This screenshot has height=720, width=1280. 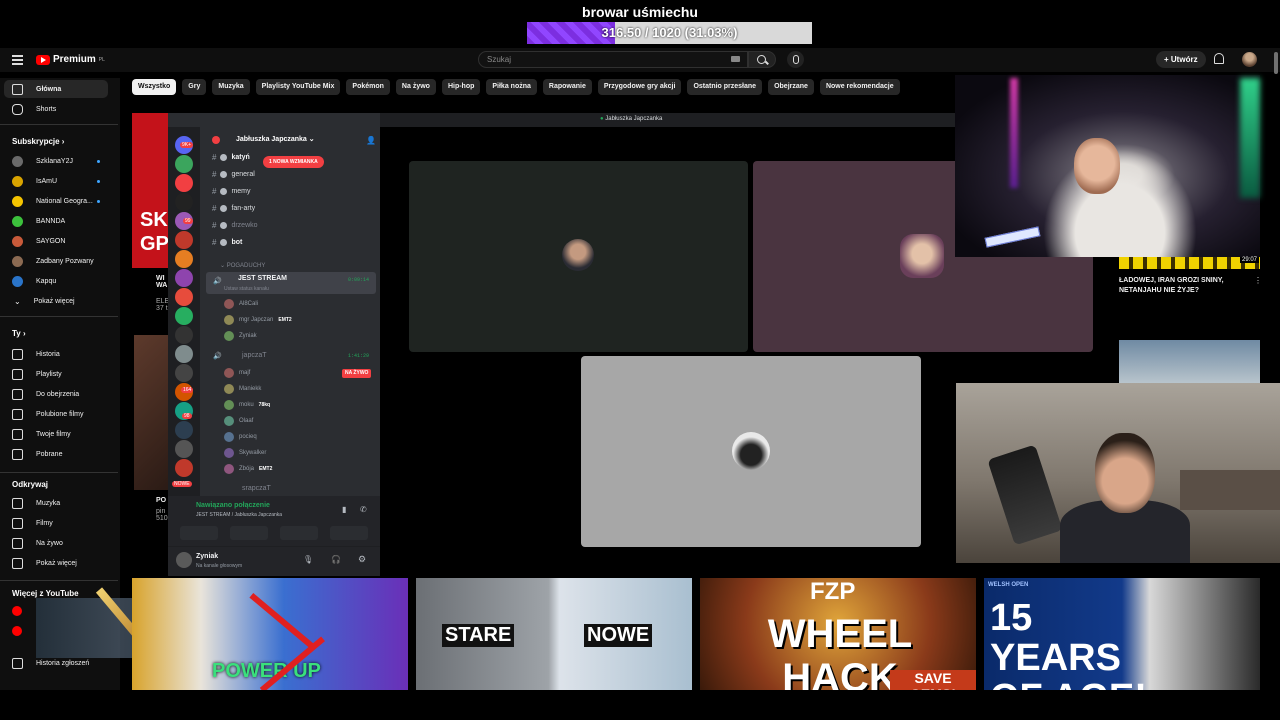 What do you see at coordinates (17, 611) in the screenshot?
I see `youtube-music-icon` at bounding box center [17, 611].